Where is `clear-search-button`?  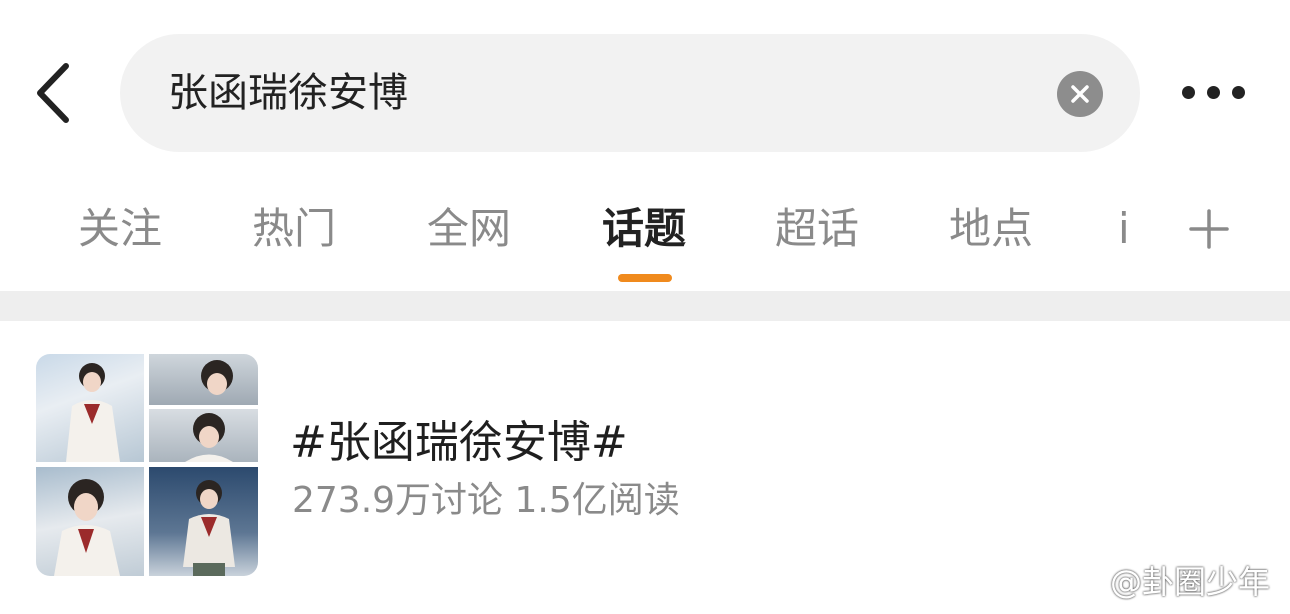 clear-search-button is located at coordinates (1080, 94).